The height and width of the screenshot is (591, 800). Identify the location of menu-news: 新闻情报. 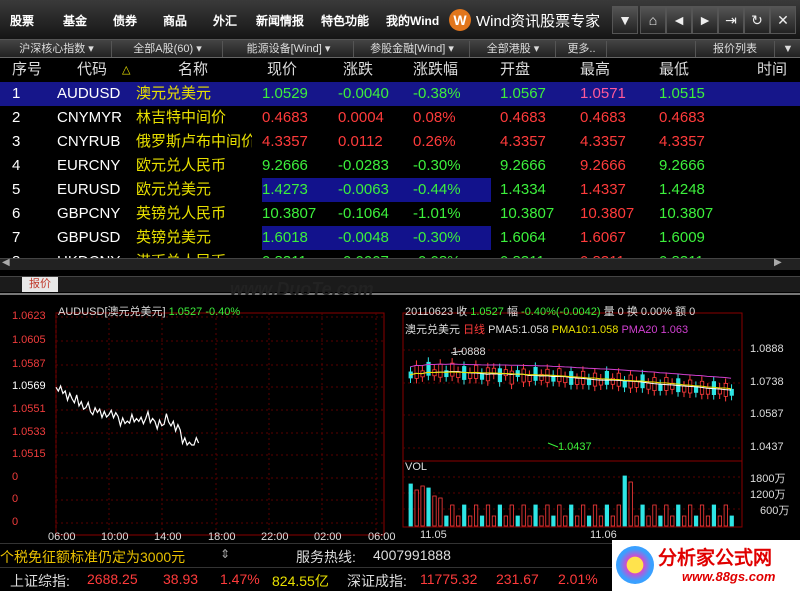
(280, 20).